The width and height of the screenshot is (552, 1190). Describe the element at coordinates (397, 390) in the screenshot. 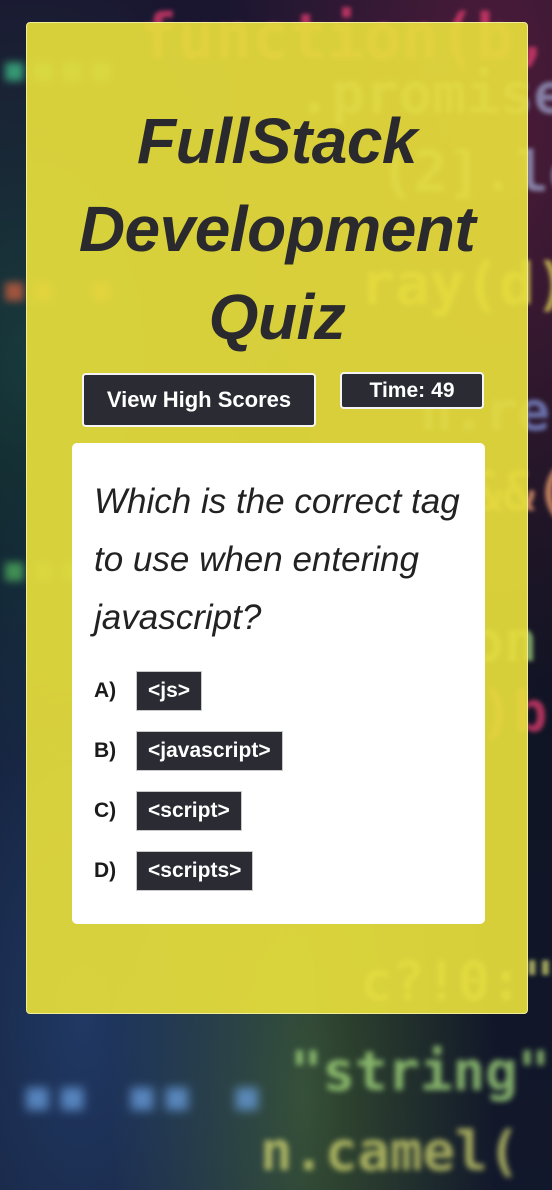

I see `timer-label: Time:` at that location.